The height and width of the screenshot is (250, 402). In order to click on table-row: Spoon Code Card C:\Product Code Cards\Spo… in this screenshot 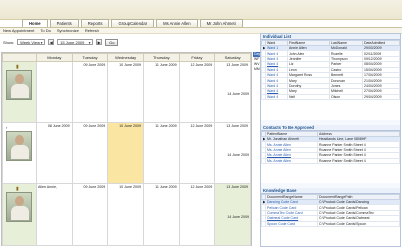, I will do `click(330, 223)`.